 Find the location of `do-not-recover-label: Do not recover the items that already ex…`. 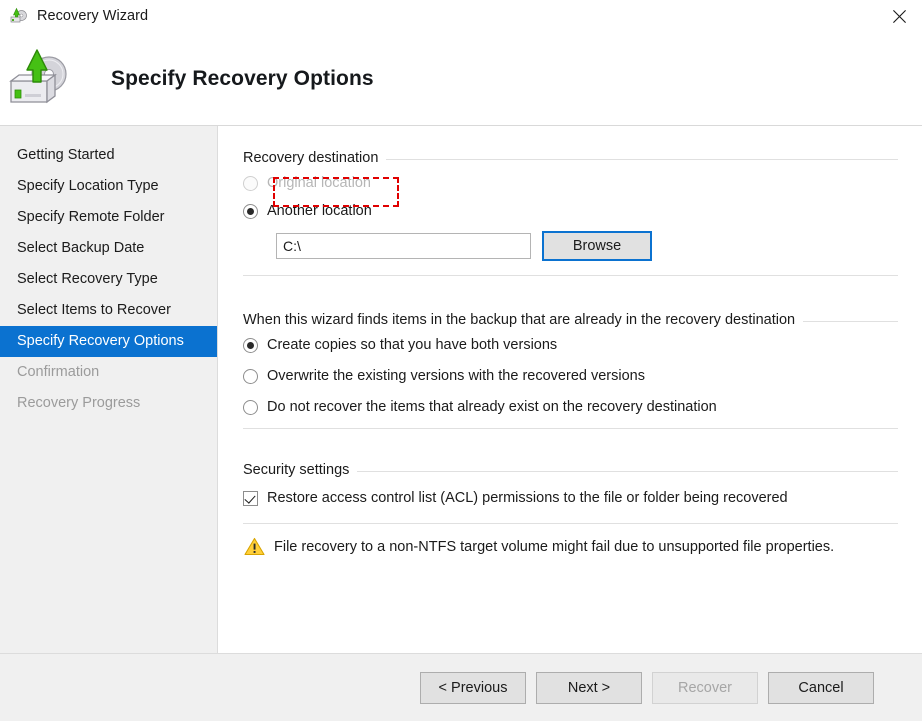

do-not-recover-label: Do not recover the items that already ex… is located at coordinates (492, 407).